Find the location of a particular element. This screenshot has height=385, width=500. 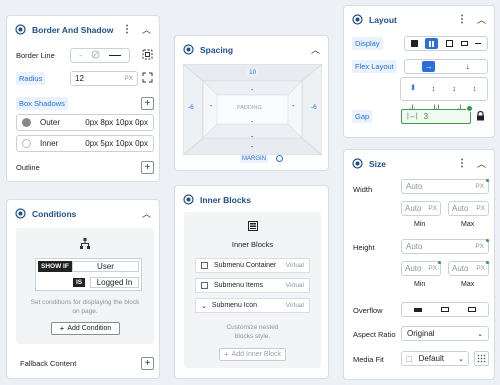

condition-value-select: Logged In is located at coordinates (114, 282).